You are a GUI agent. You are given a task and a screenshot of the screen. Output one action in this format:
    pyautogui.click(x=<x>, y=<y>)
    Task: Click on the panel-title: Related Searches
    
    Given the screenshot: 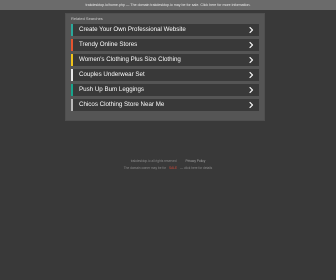 What is the action you would take?
    pyautogui.click(x=87, y=18)
    